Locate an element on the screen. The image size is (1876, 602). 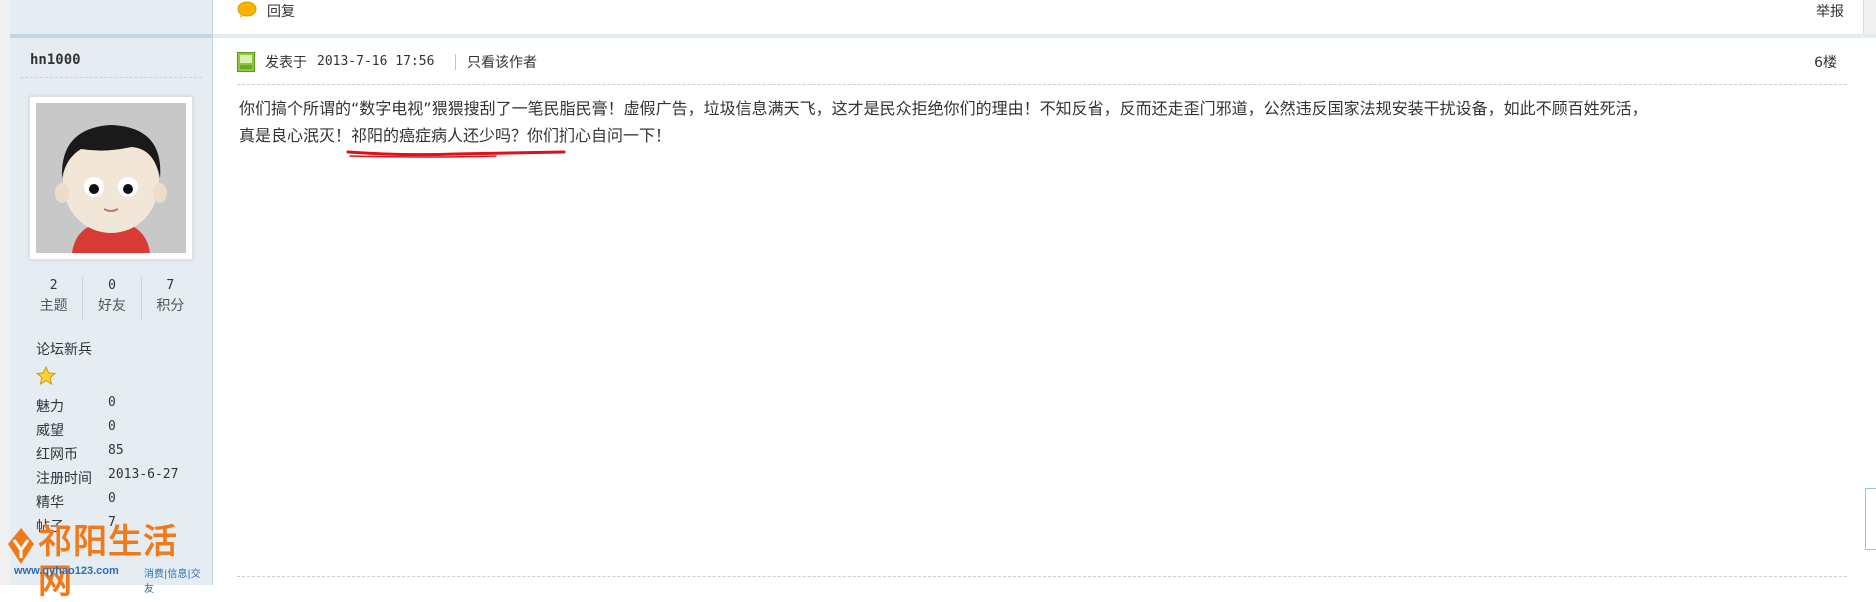
stat-value: 2 is located at coordinates (53, 285).